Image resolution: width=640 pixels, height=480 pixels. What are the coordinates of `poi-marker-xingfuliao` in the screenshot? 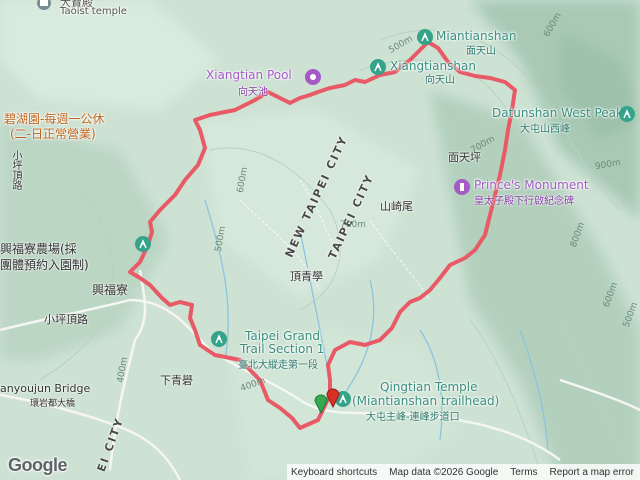 It's located at (143, 246).